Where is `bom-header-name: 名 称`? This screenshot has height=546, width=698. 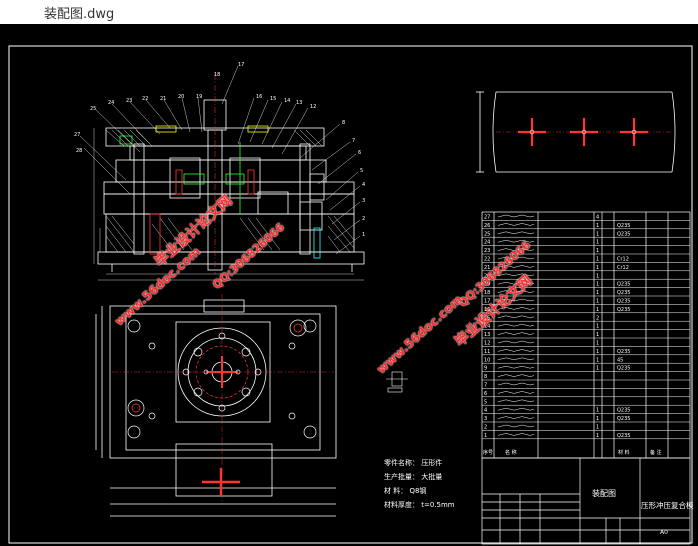 bom-header-name: 名 称 is located at coordinates (511, 452).